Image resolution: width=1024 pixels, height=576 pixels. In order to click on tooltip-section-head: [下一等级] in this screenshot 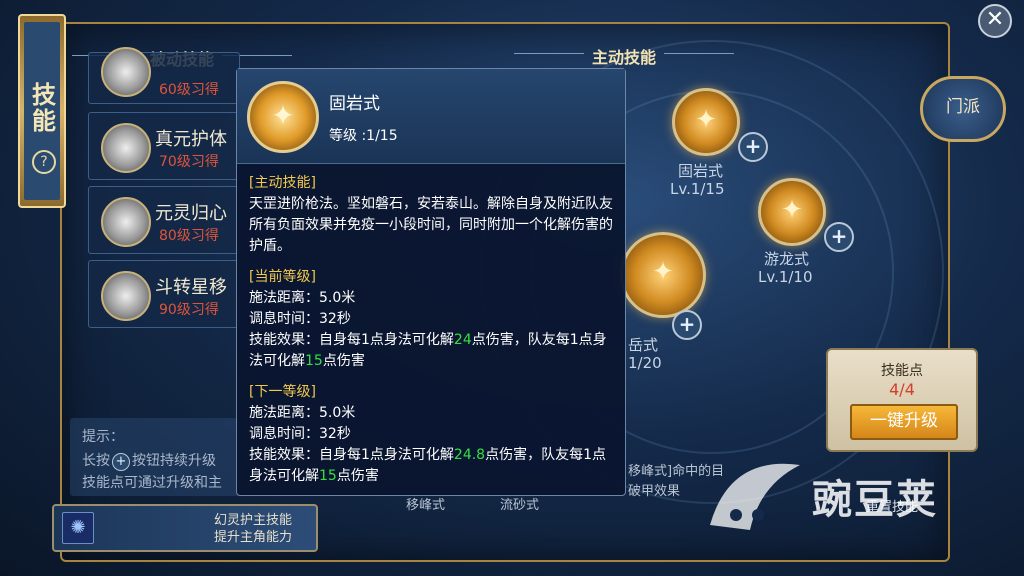, I will do `click(282, 392)`.